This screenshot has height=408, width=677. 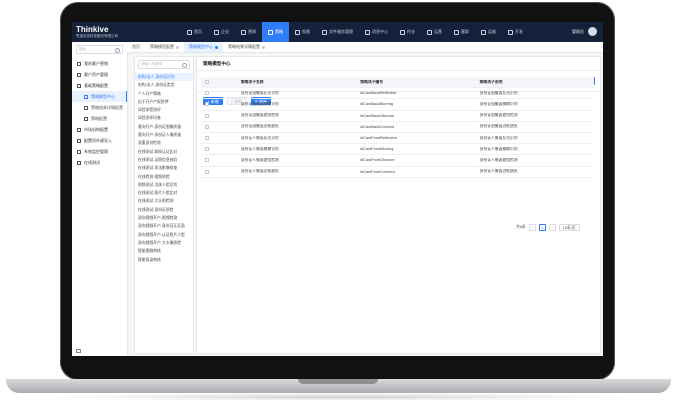 I want to click on tree-node: 在线测试-照片人脸比对, so click(x=164, y=193).